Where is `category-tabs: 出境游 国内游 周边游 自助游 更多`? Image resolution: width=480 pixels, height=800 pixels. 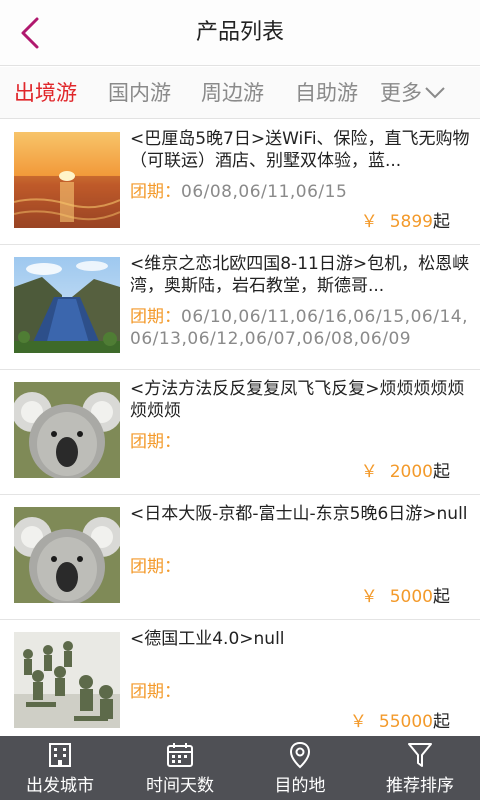 category-tabs: 出境游 国内游 周边游 自助游 更多 is located at coordinates (240, 93).